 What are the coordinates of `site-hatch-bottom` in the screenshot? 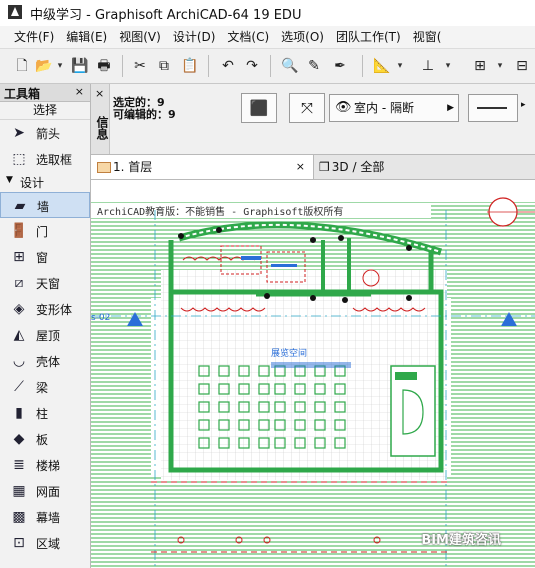 It's located at (313, 522).